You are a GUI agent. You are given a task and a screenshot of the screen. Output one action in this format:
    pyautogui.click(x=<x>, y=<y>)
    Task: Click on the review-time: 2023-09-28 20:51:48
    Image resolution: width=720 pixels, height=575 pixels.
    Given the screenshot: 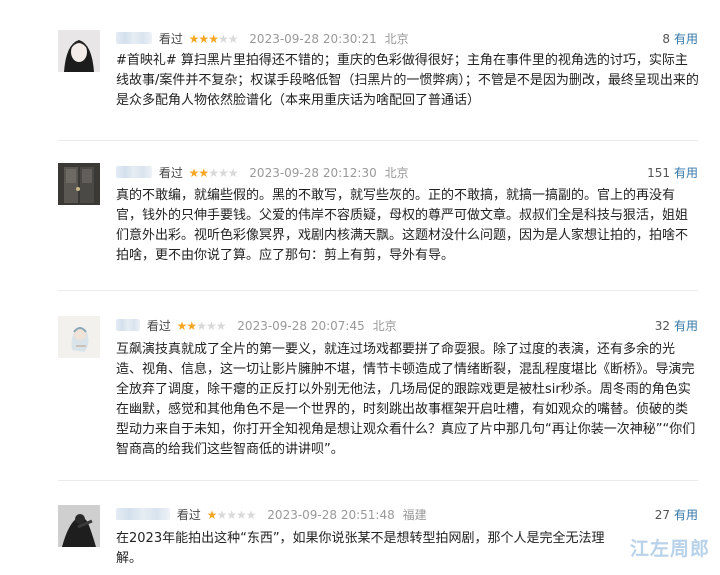 What is the action you would take?
    pyautogui.click(x=331, y=515)
    